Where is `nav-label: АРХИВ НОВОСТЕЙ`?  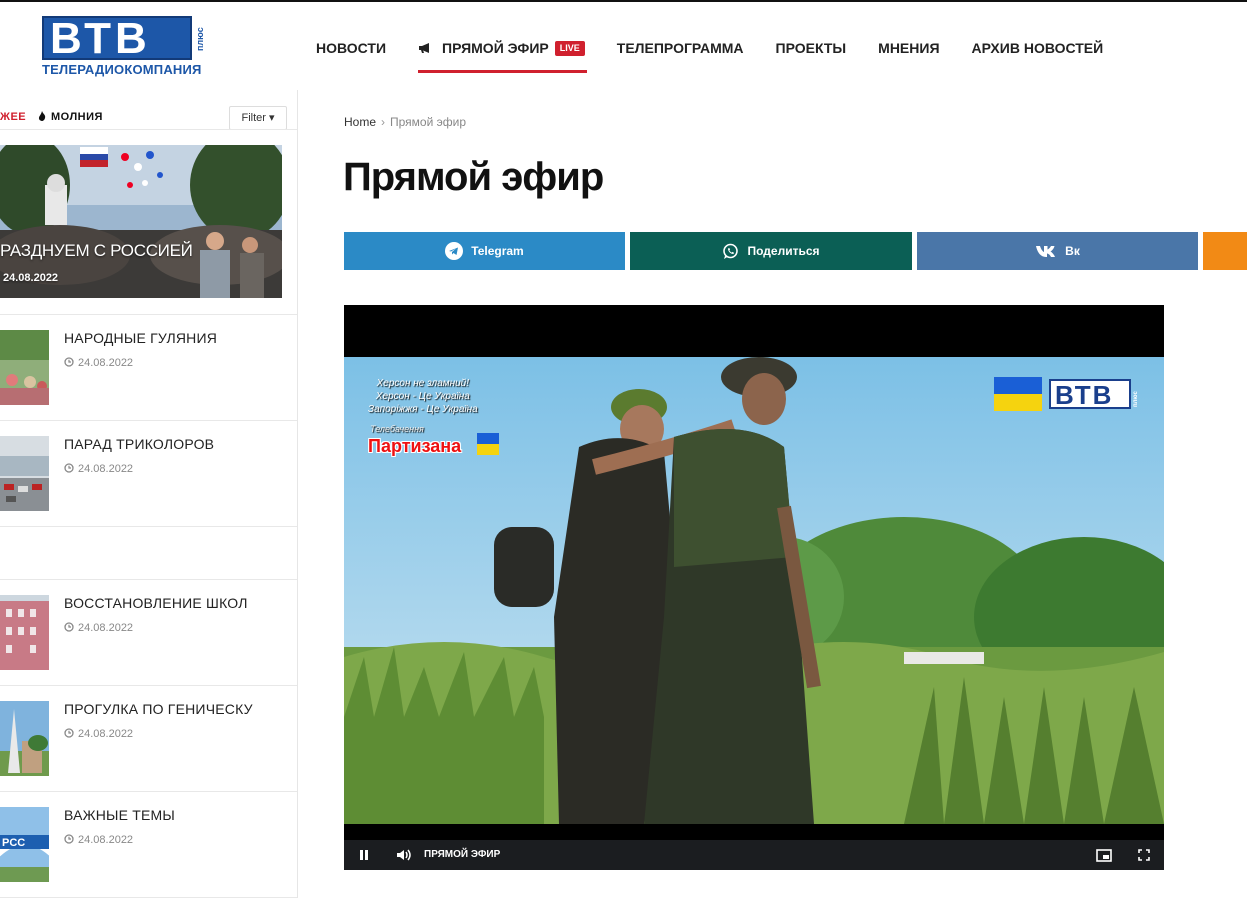 nav-label: АРХИВ НОВОСТЕЙ is located at coordinates (1037, 48).